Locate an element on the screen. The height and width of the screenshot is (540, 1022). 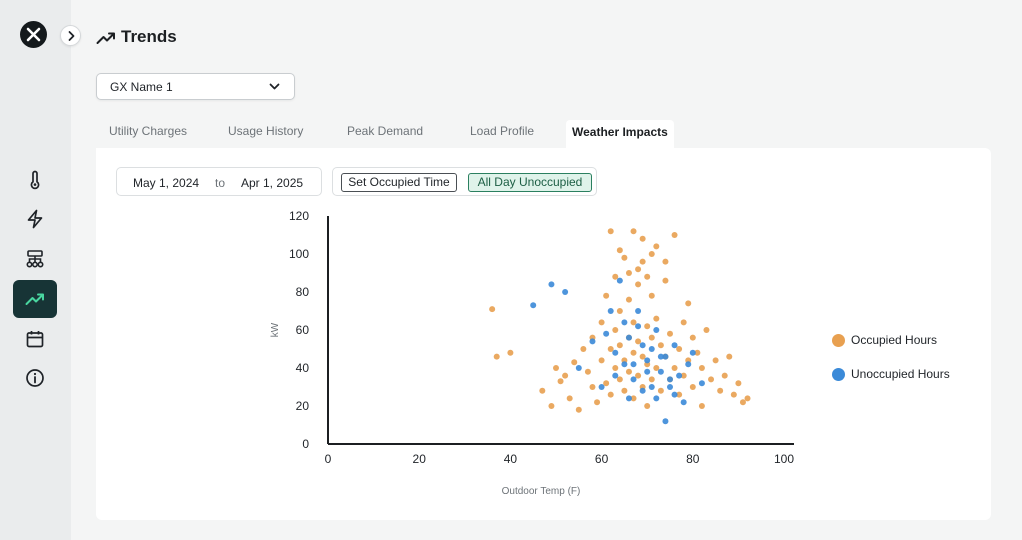
calendar-icon is located at coordinates (35, 339).